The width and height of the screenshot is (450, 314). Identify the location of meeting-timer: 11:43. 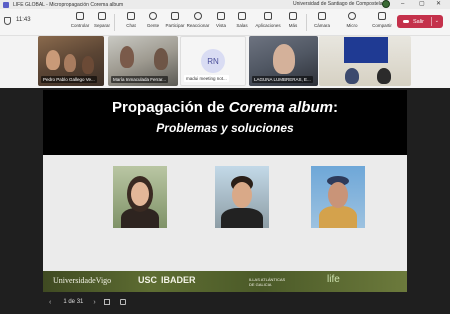
(23, 20).